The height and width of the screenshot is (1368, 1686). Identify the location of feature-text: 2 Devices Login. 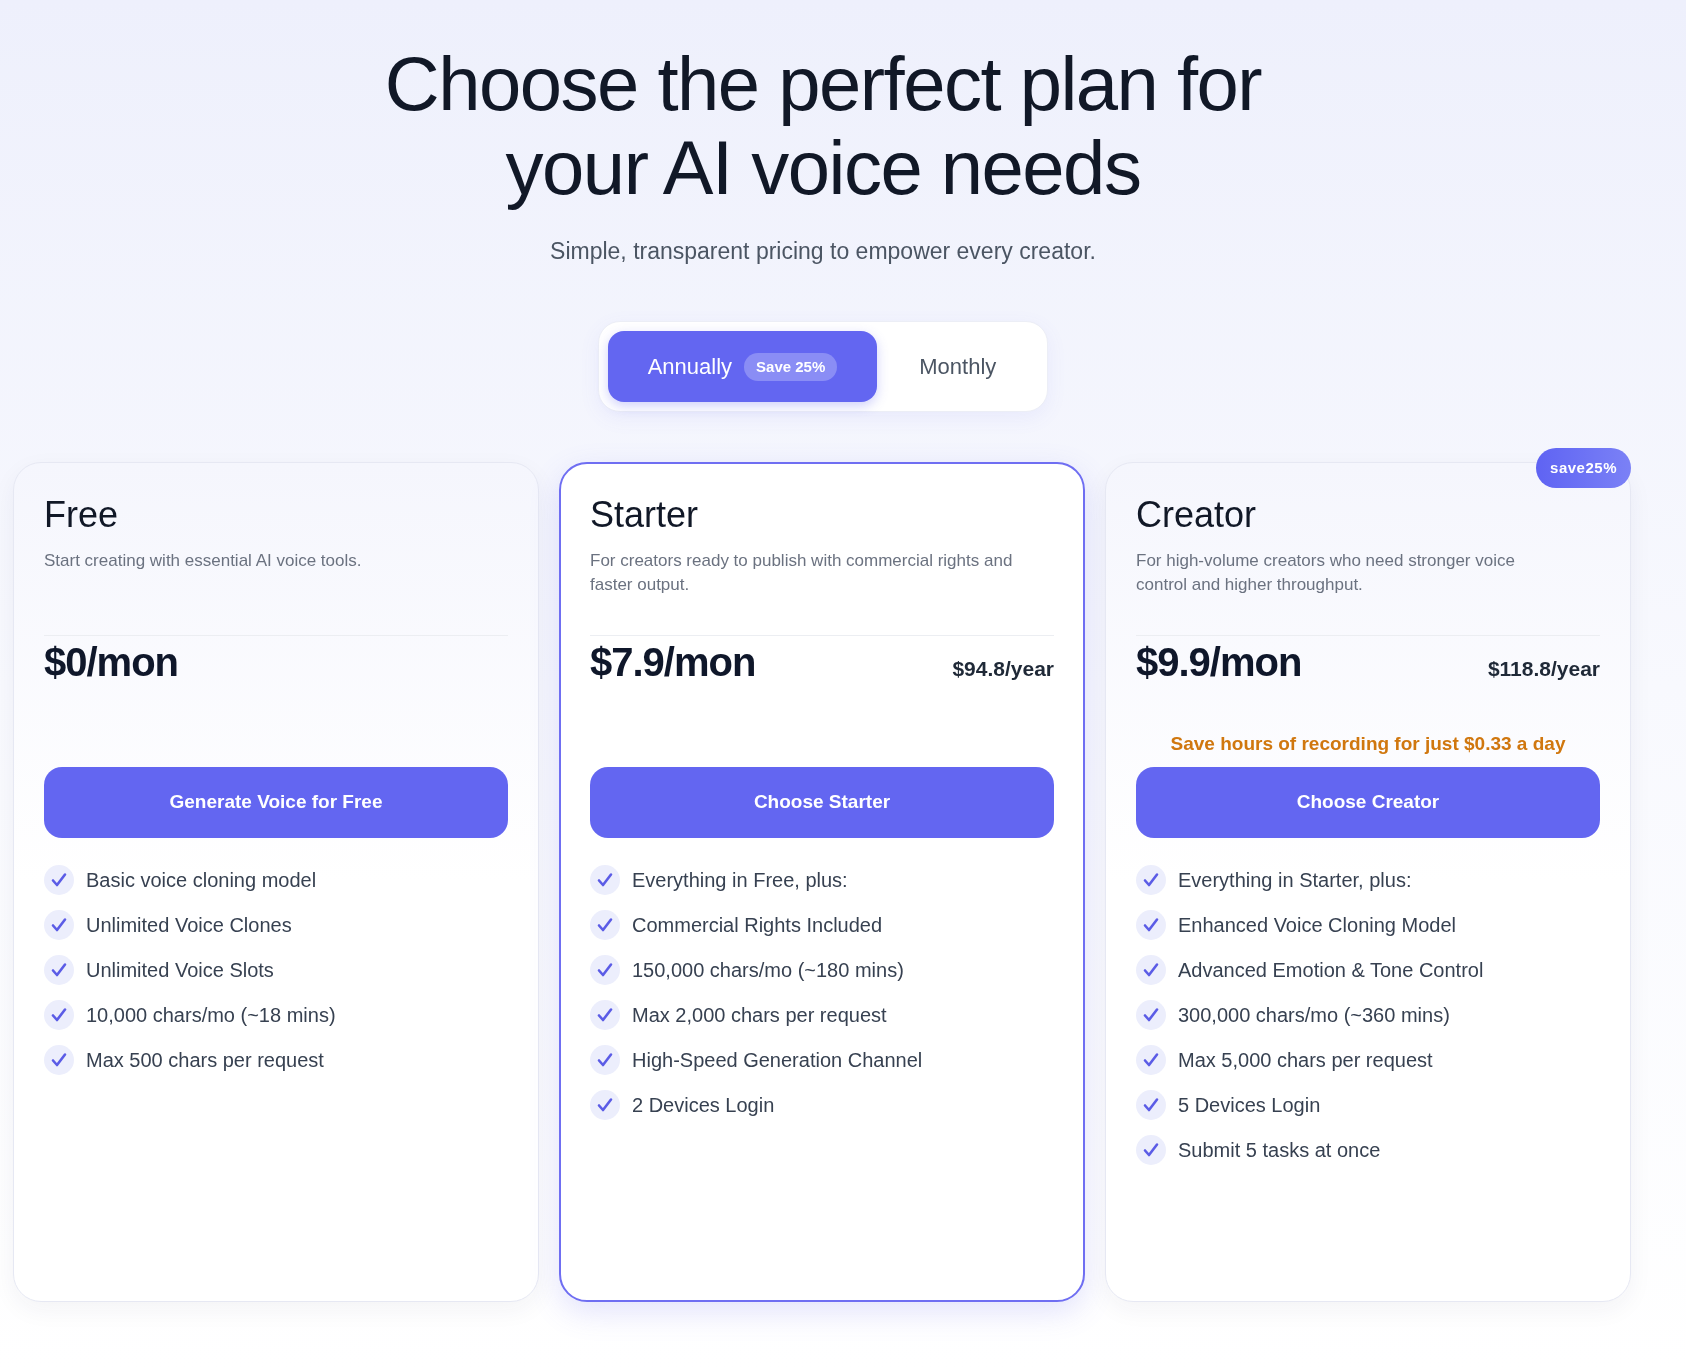
(703, 1105).